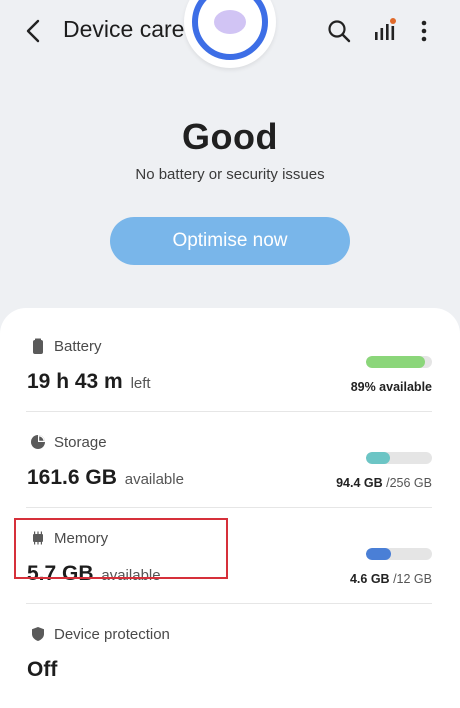 This screenshot has width=460, height=708. Describe the element at coordinates (89, 381) in the screenshot. I see `battery-time-remaining: 19 h 43 m left` at that location.